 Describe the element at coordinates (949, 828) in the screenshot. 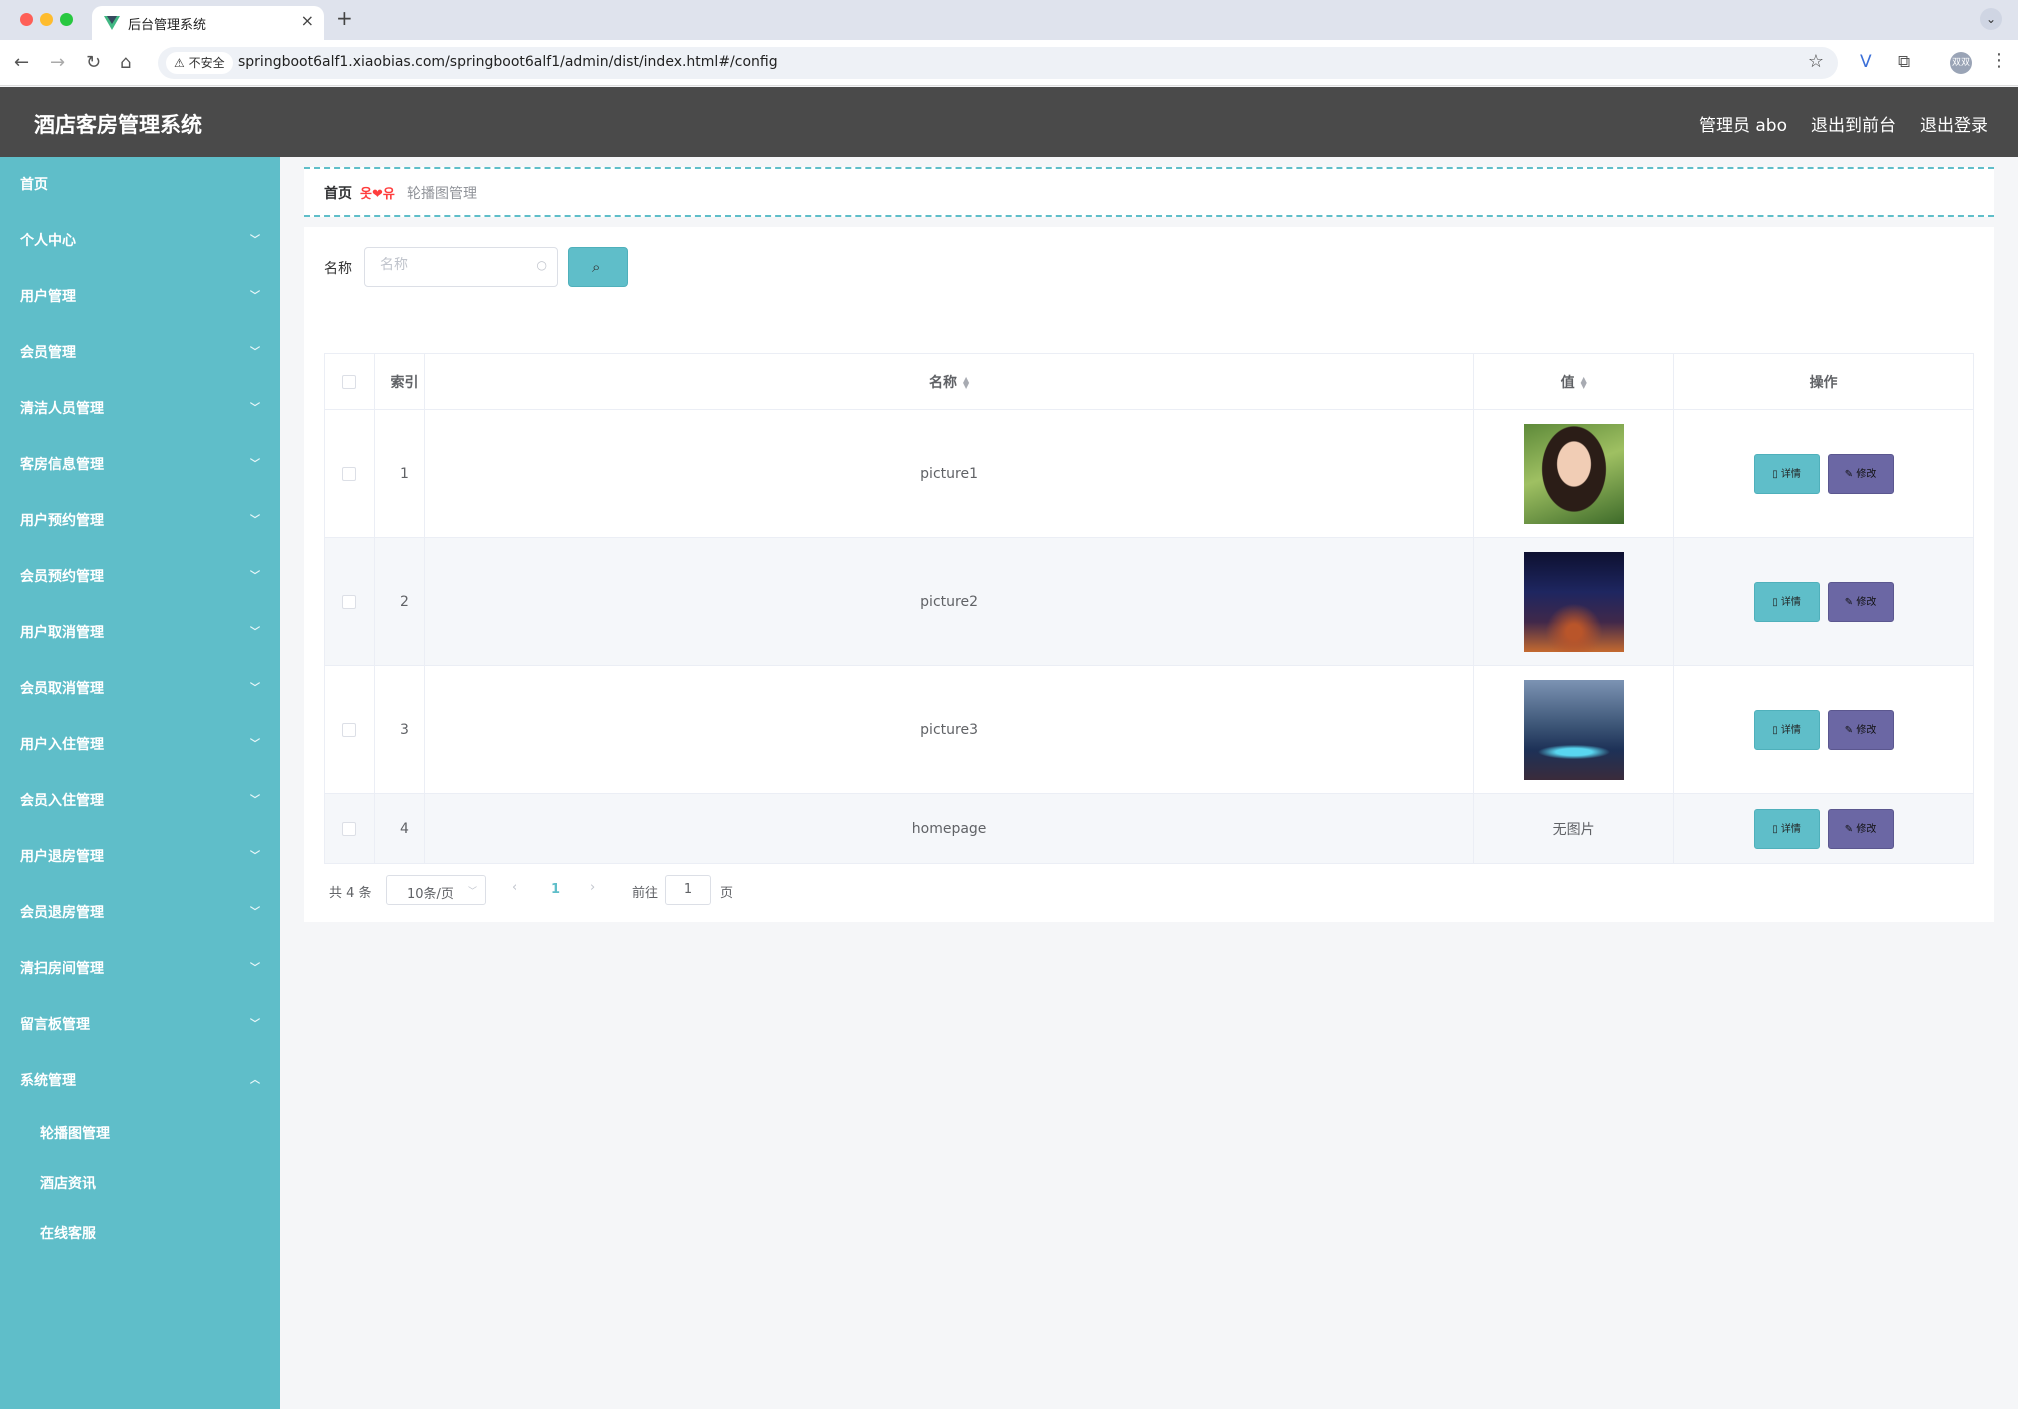

I see `row-name: homepage` at that location.